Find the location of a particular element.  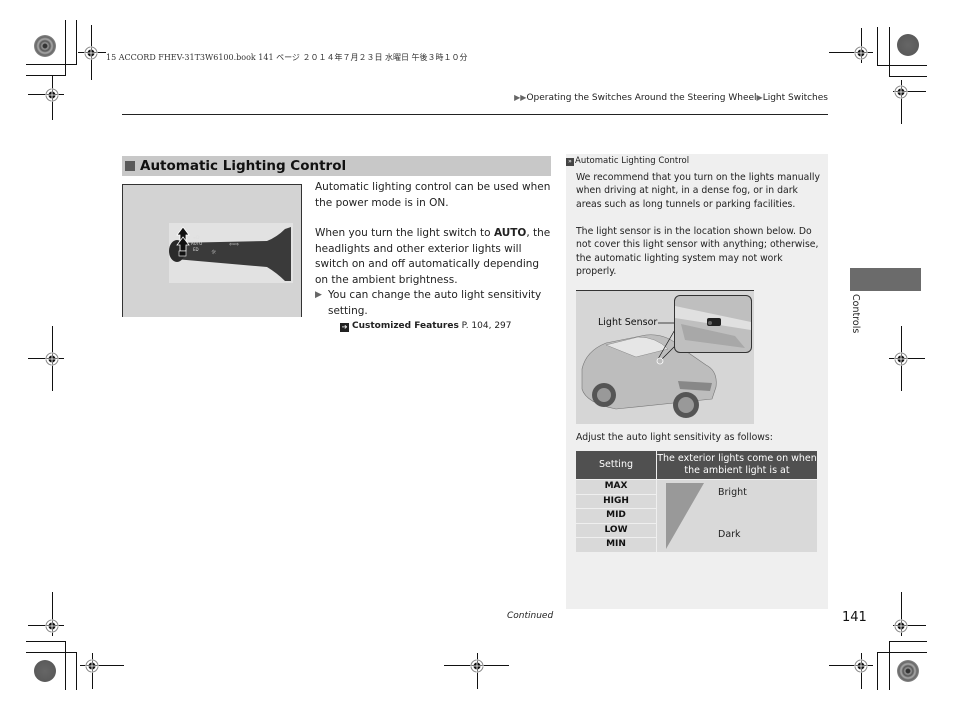

double-arrow-icon: ▶▶ is located at coordinates (520, 97).